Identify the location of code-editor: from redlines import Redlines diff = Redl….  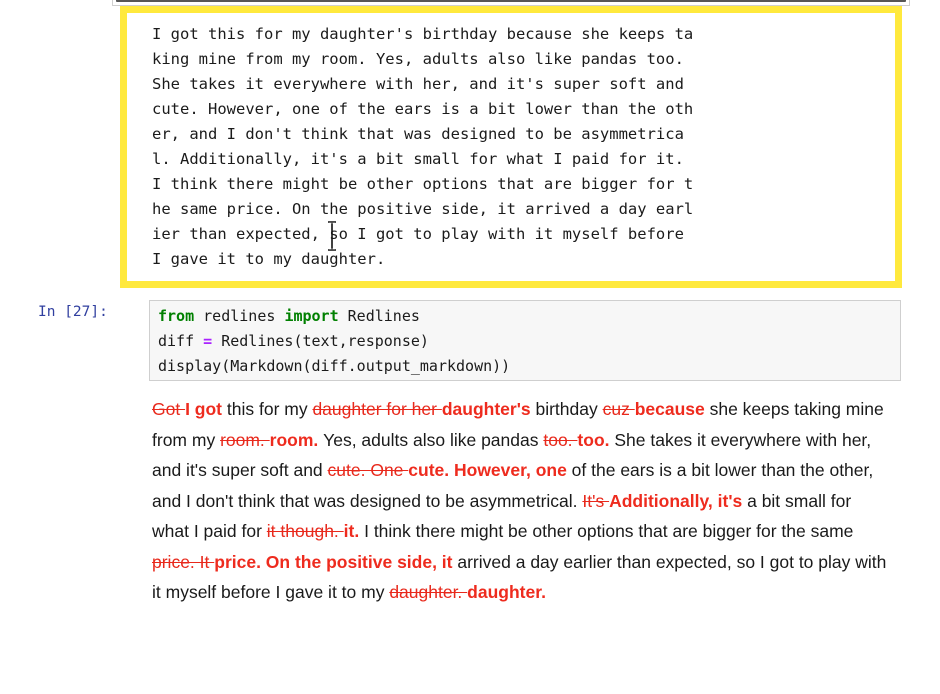
(525, 340).